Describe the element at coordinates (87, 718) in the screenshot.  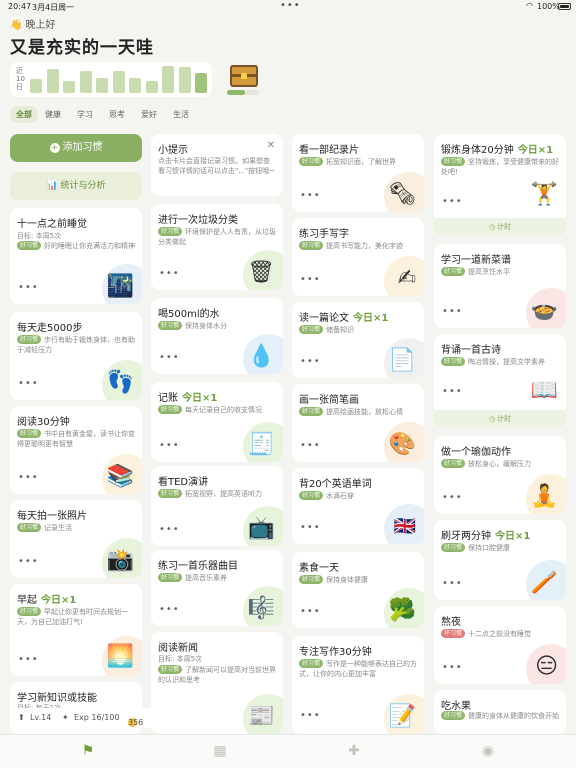
I see `user-stats: ⬆ Lv.14 ✦ Exp 16/100 356` at that location.